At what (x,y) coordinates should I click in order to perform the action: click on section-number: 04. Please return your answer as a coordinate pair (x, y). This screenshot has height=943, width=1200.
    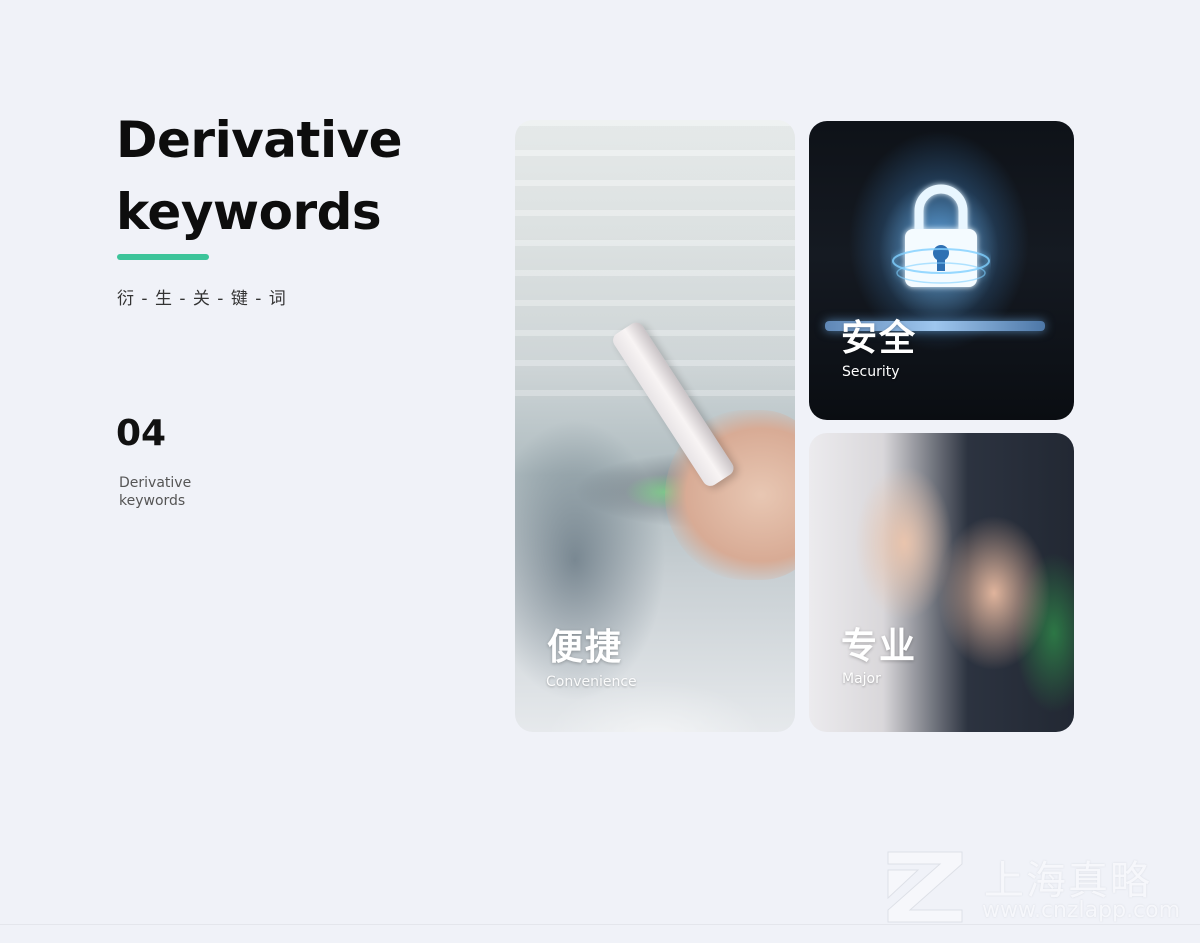
    Looking at the image, I should click on (141, 433).